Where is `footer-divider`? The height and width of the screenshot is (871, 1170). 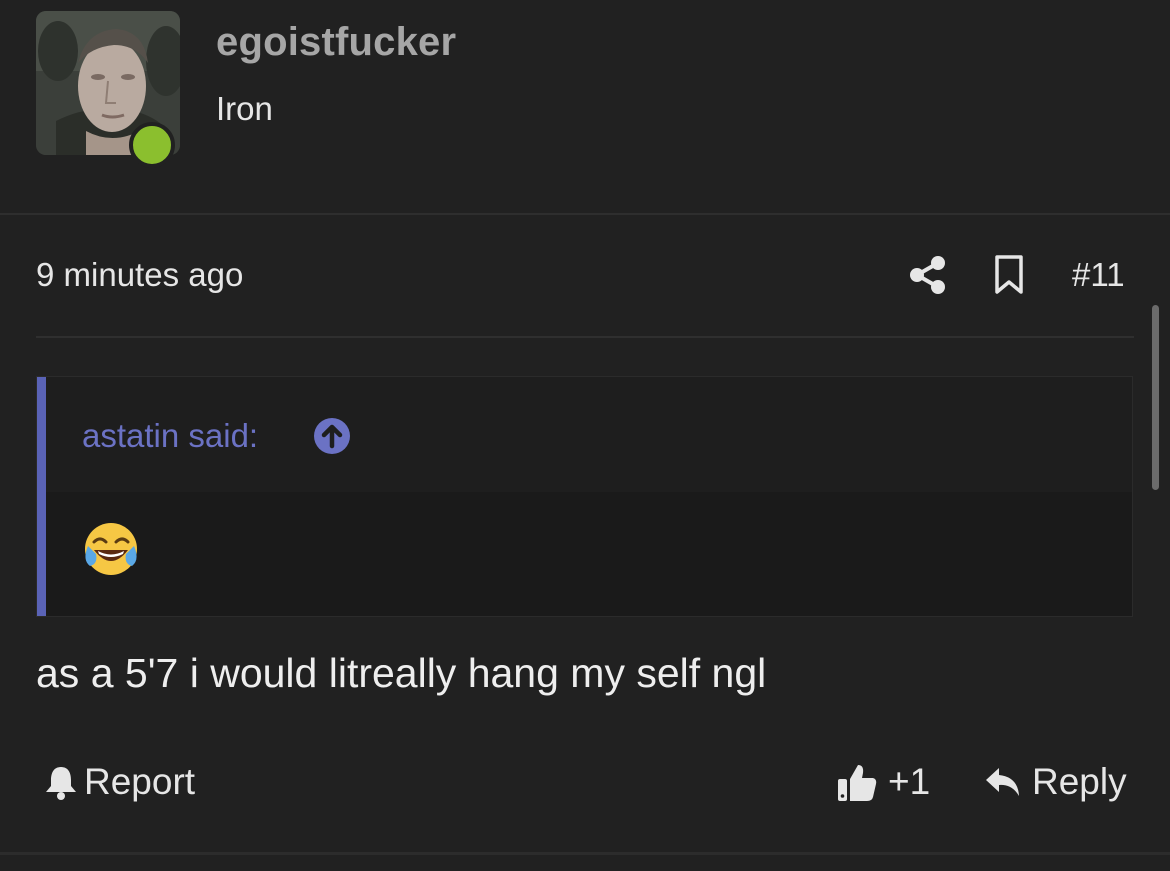 footer-divider is located at coordinates (585, 853).